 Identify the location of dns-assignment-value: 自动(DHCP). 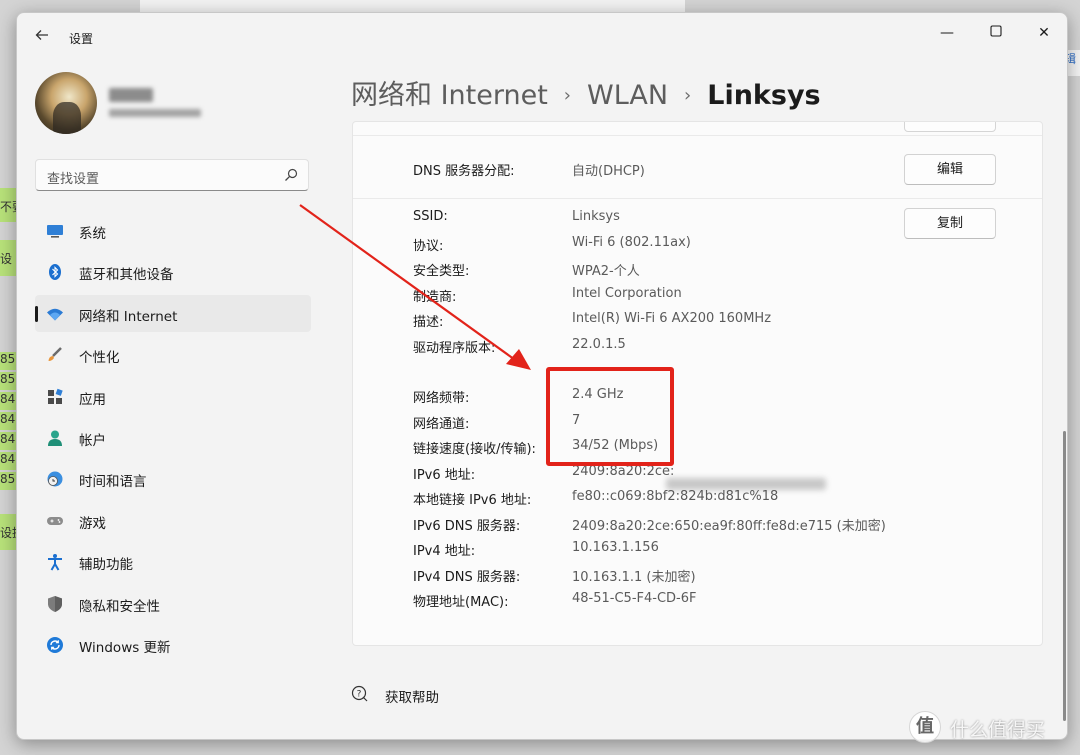
(608, 171).